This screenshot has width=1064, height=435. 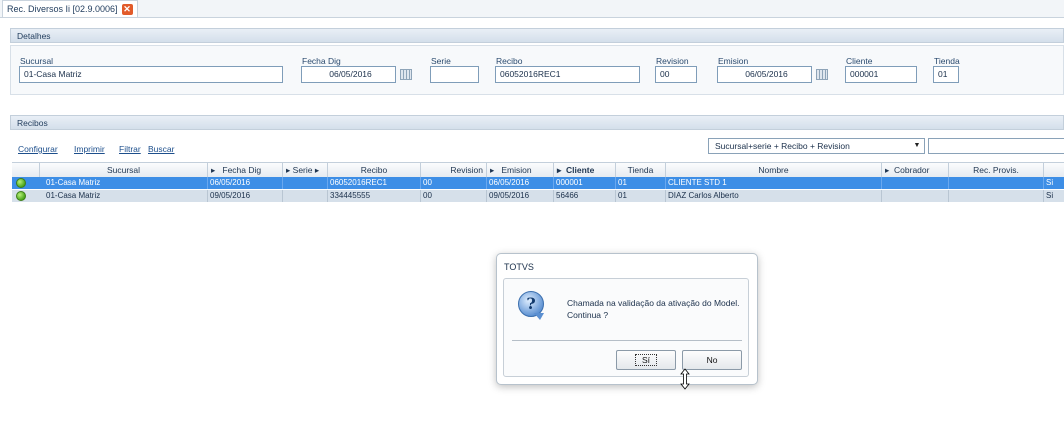 I want to click on col-tienda: Tienda, so click(x=641, y=170).